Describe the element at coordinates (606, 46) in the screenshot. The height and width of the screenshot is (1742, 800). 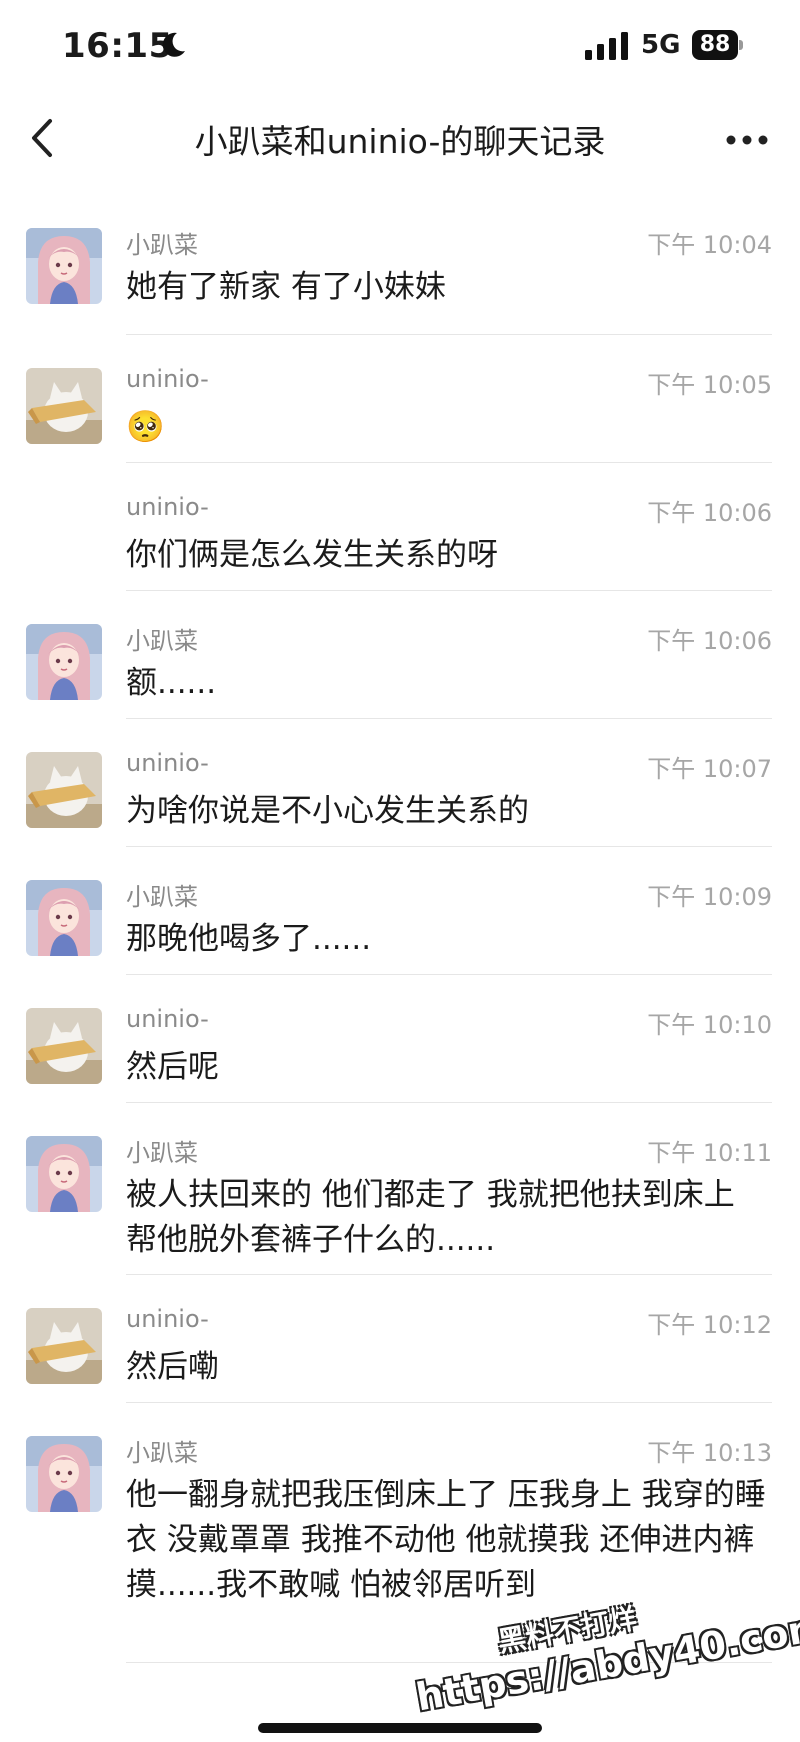
I see `signal-icon` at that location.